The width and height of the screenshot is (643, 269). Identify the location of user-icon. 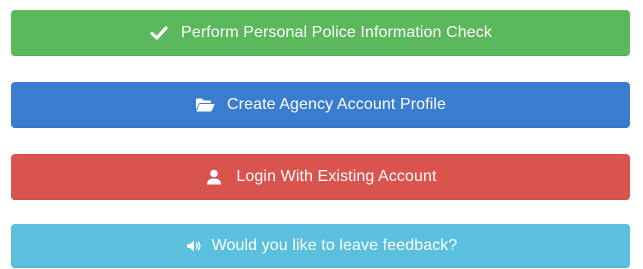
(214, 177).